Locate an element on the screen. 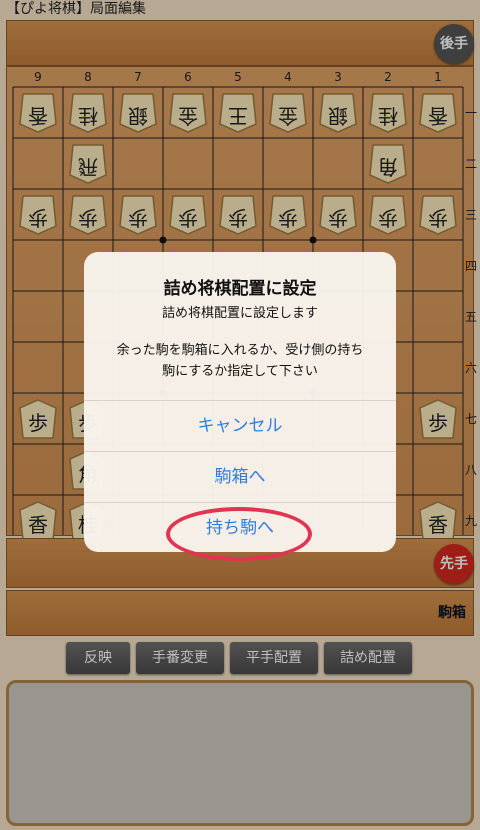  dialog-message-line1: 余った駒を駒箱に入れるか、受け側の持ち is located at coordinates (240, 350).